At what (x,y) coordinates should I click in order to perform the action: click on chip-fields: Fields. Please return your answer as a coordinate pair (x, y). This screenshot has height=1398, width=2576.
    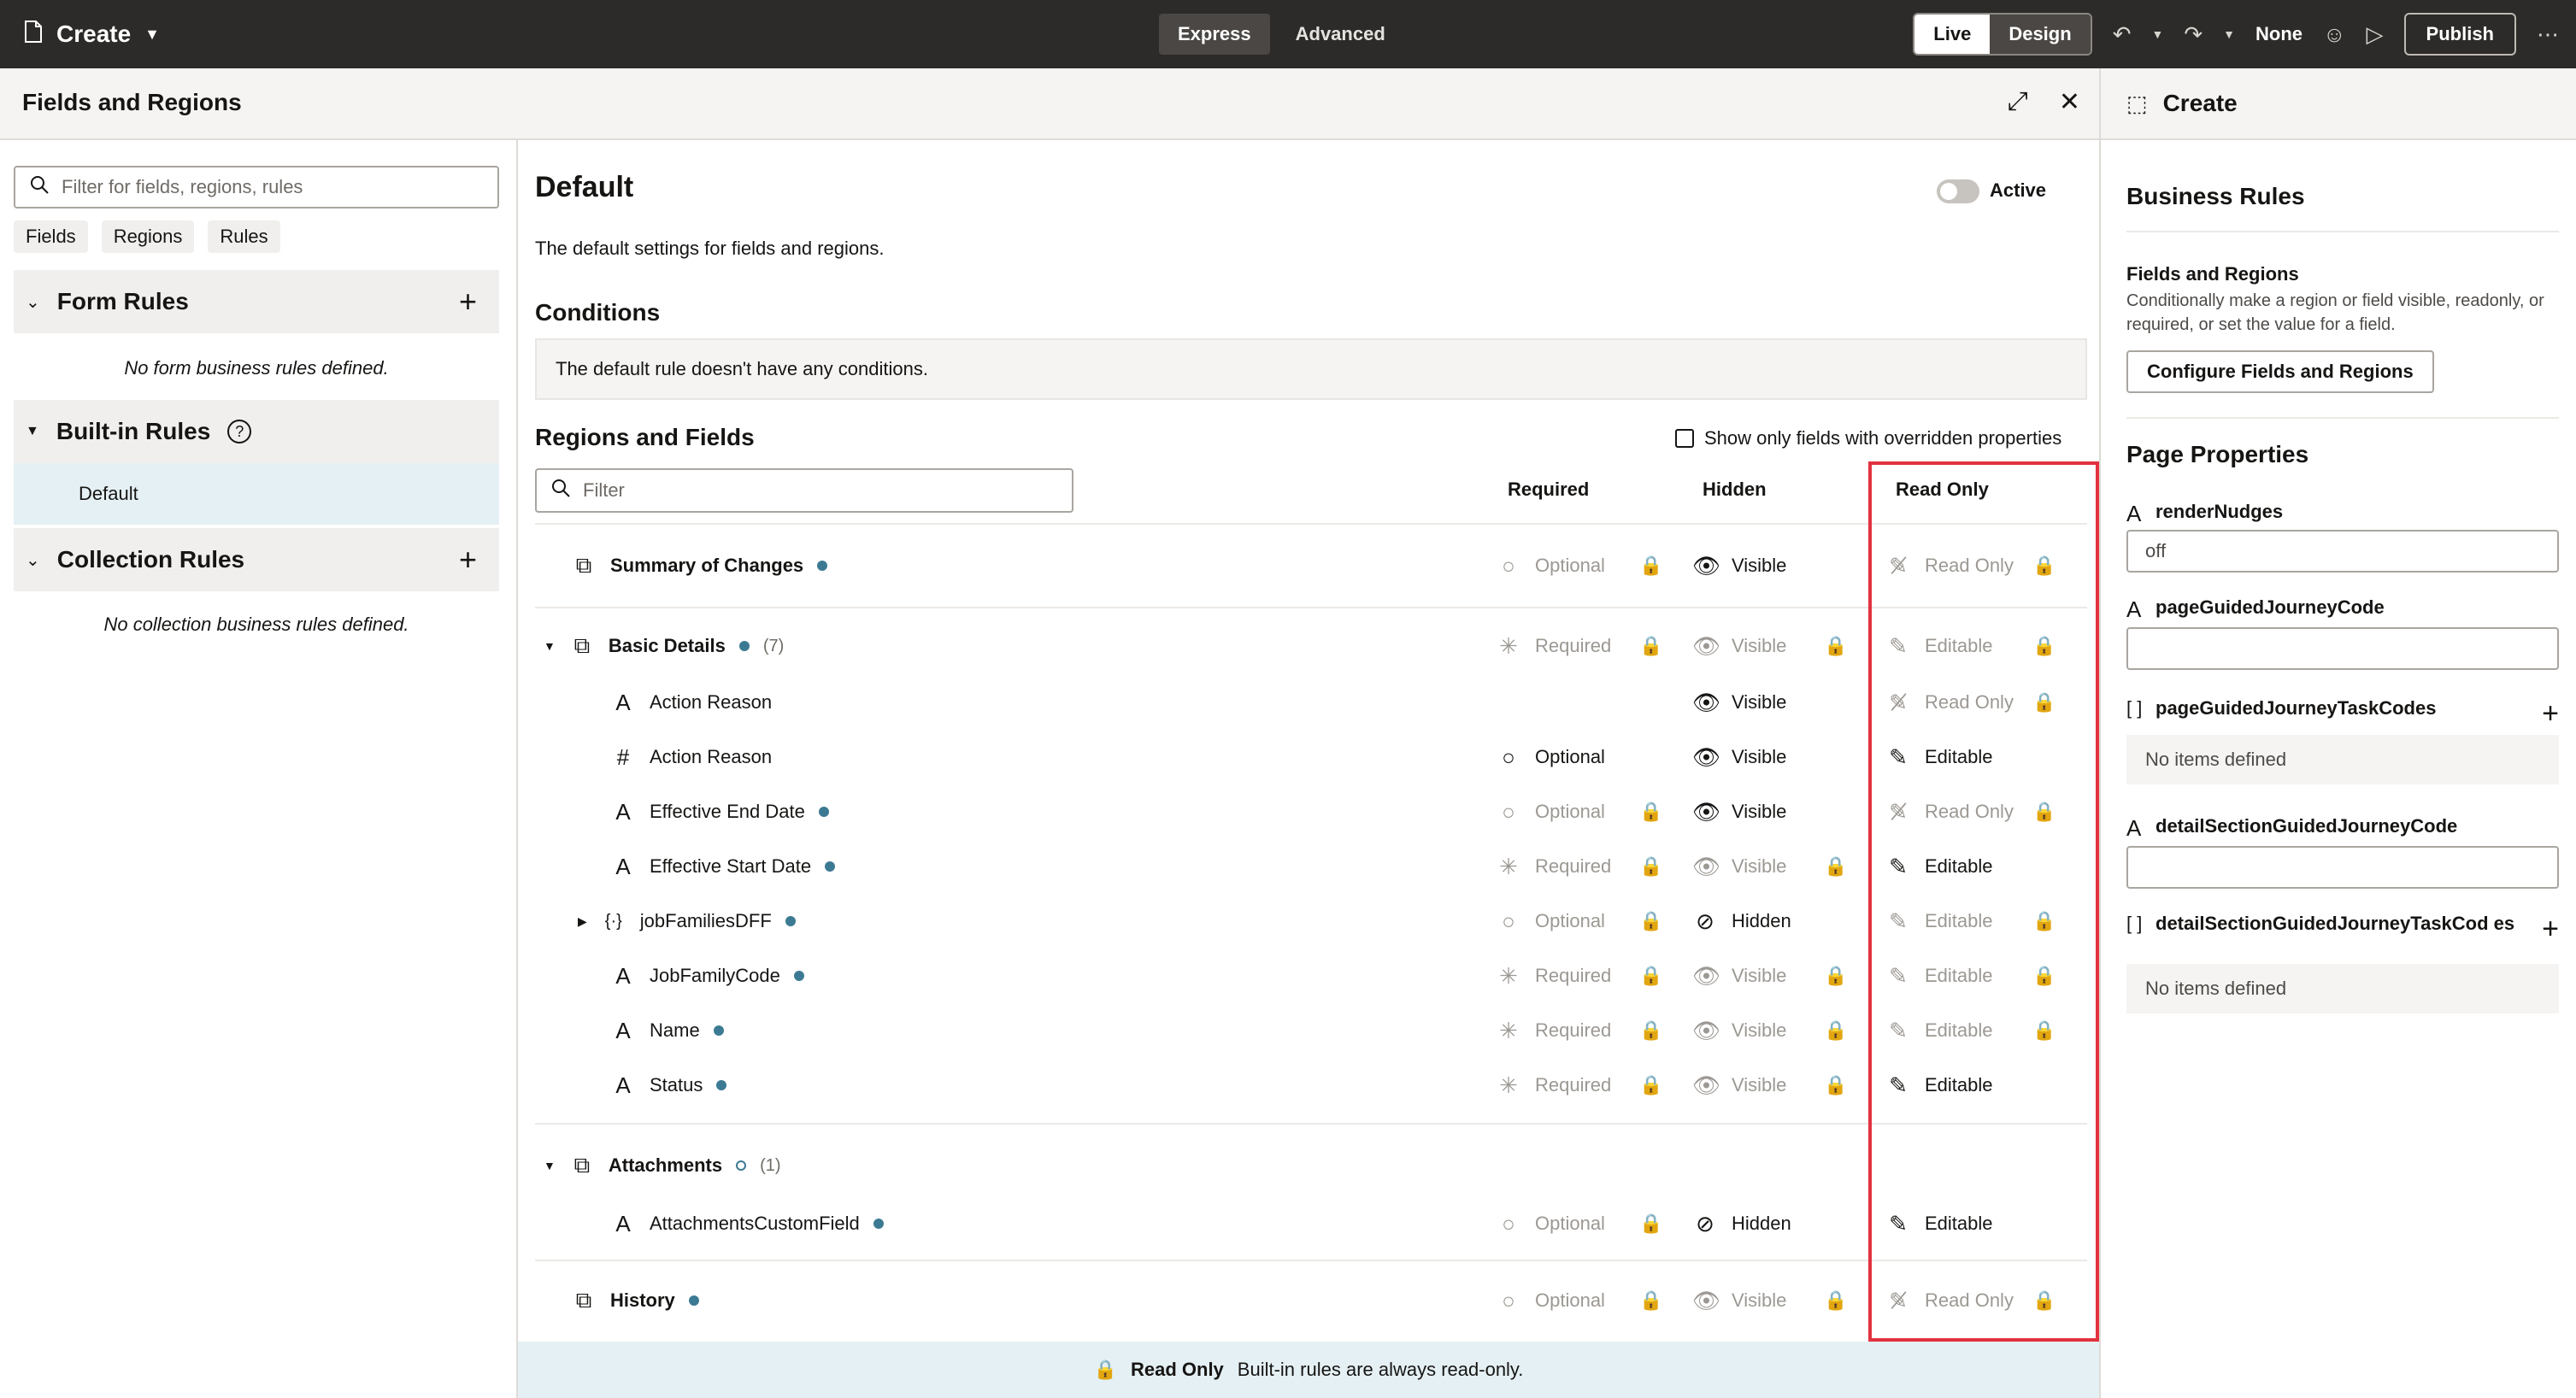
    Looking at the image, I should click on (51, 236).